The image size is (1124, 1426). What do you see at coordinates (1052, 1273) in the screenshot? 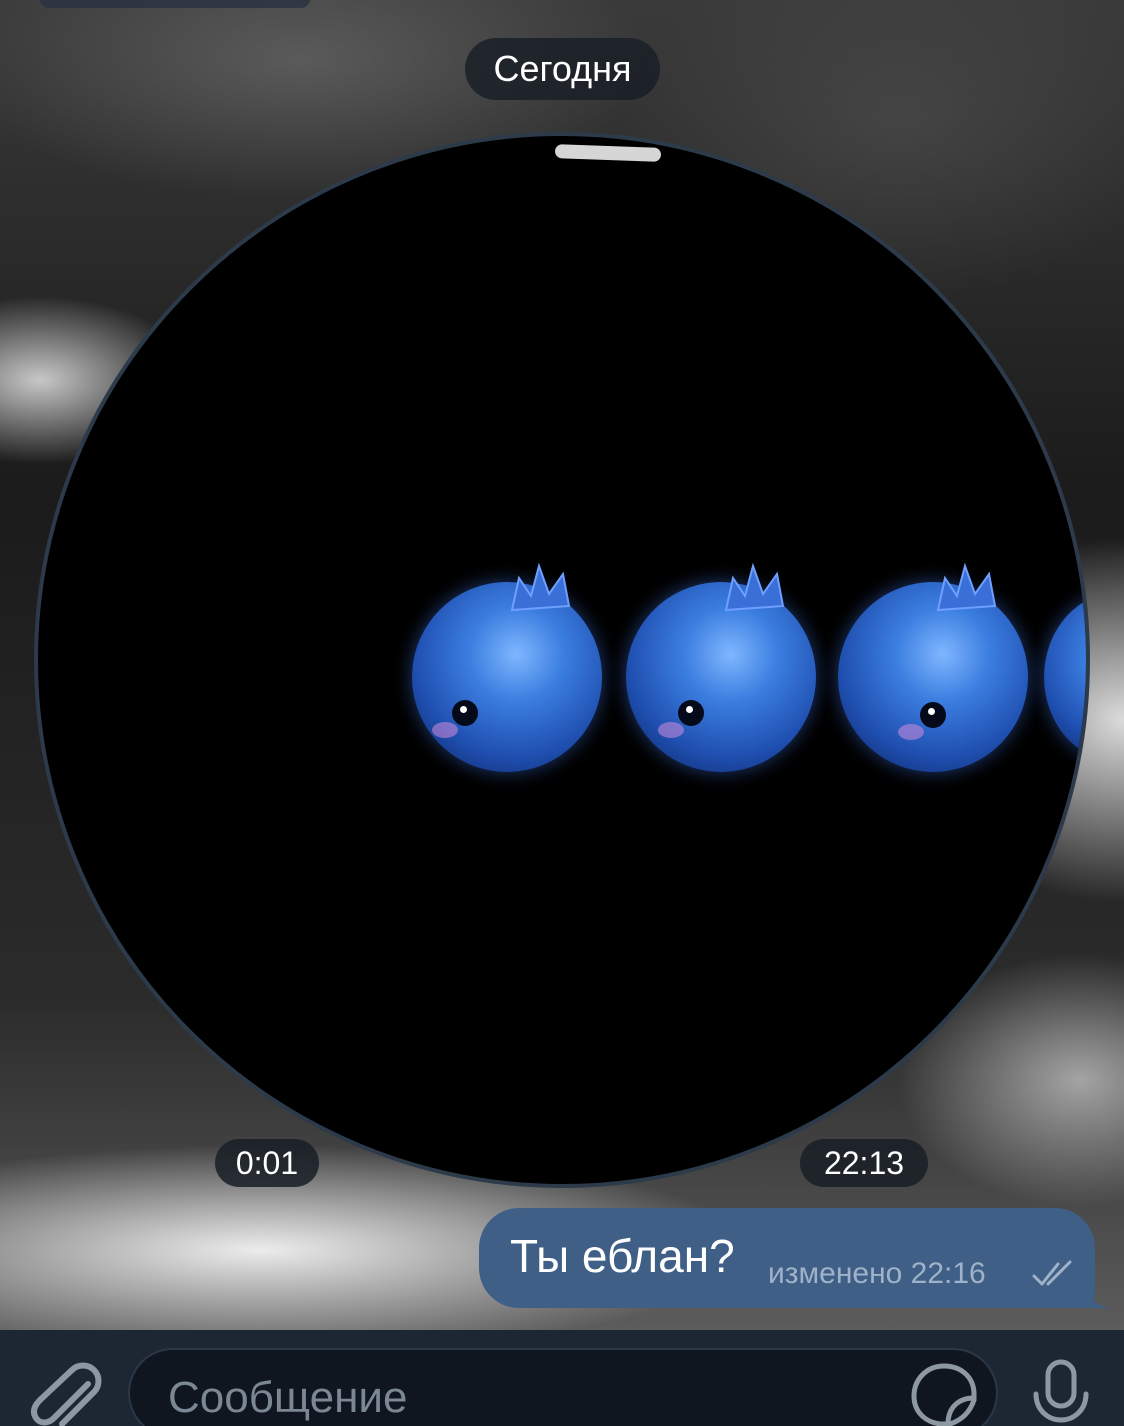
I see `double-check-icon` at bounding box center [1052, 1273].